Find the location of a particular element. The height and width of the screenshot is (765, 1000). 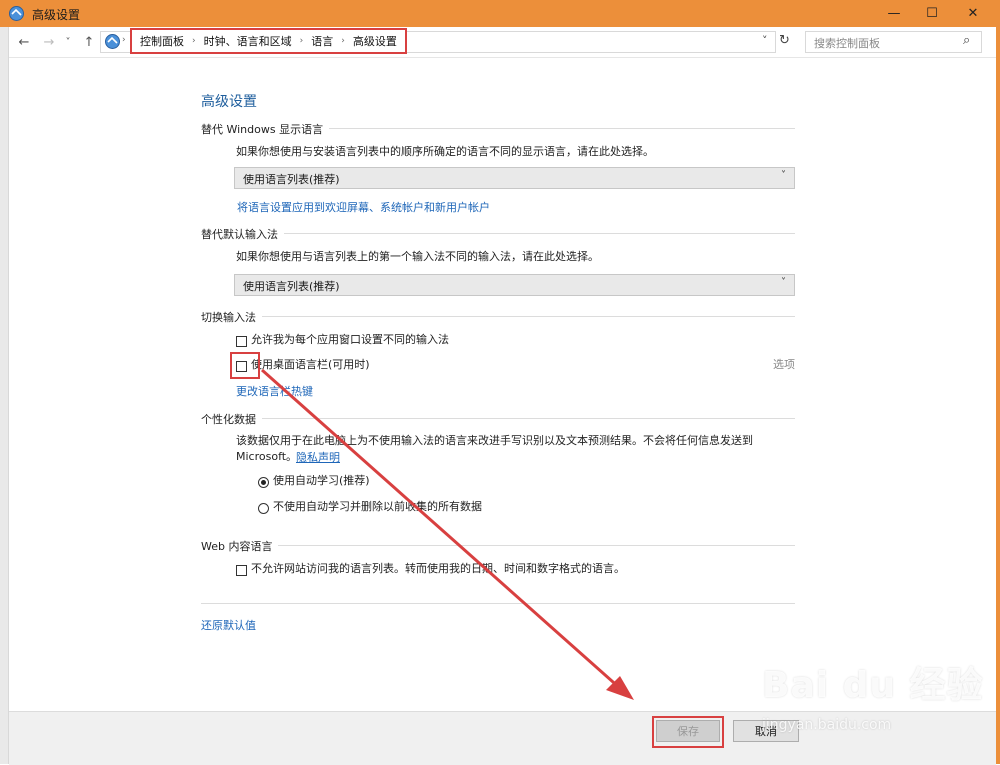

baidu-watermark-logo: Bai du 经验 is located at coordinates (873, 685).